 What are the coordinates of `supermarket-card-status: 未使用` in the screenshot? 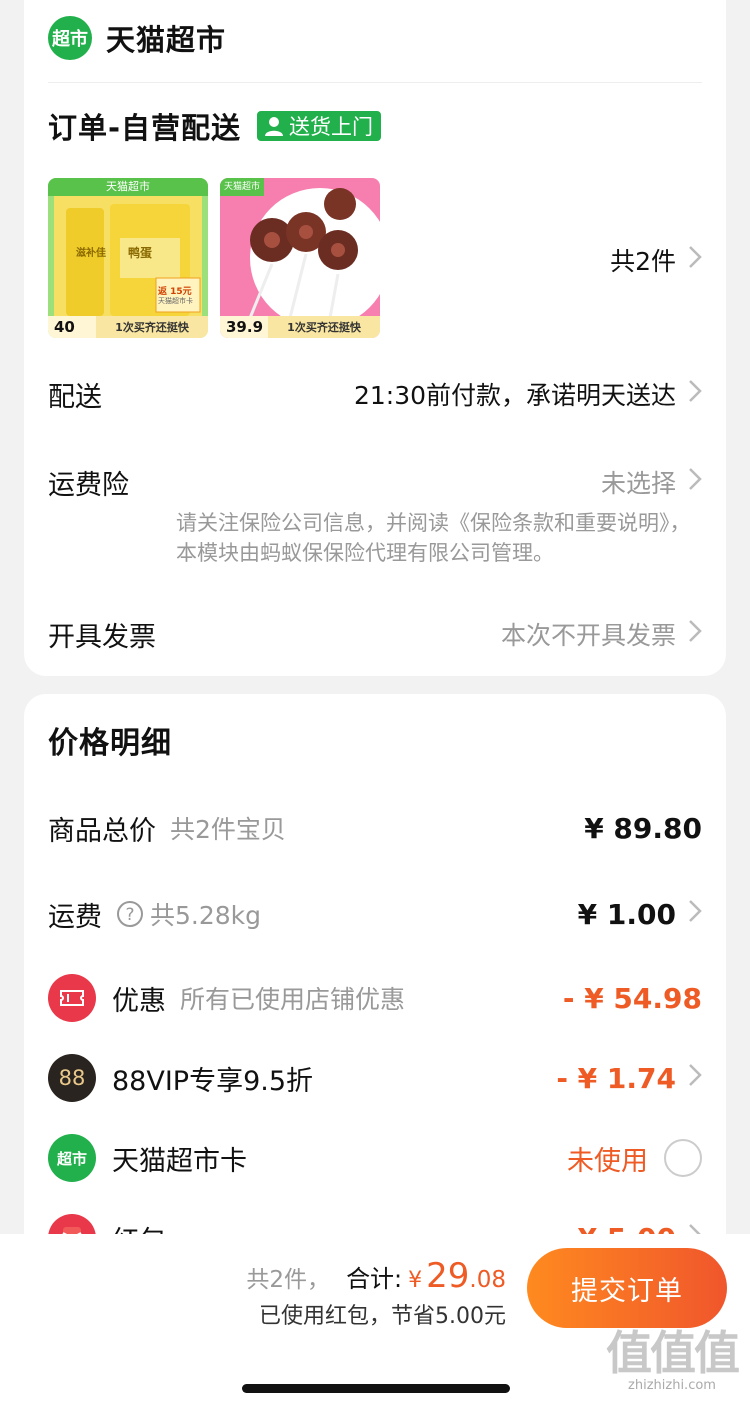 It's located at (607, 1161).